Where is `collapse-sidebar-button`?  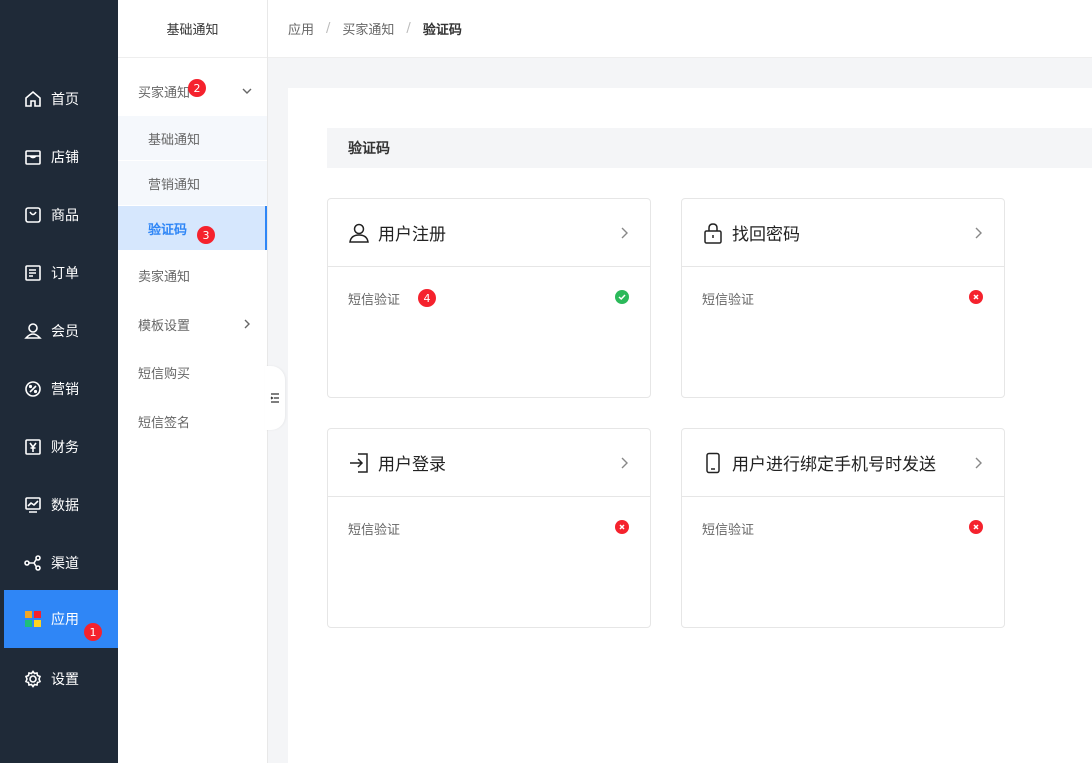
collapse-sidebar-button is located at coordinates (275, 398).